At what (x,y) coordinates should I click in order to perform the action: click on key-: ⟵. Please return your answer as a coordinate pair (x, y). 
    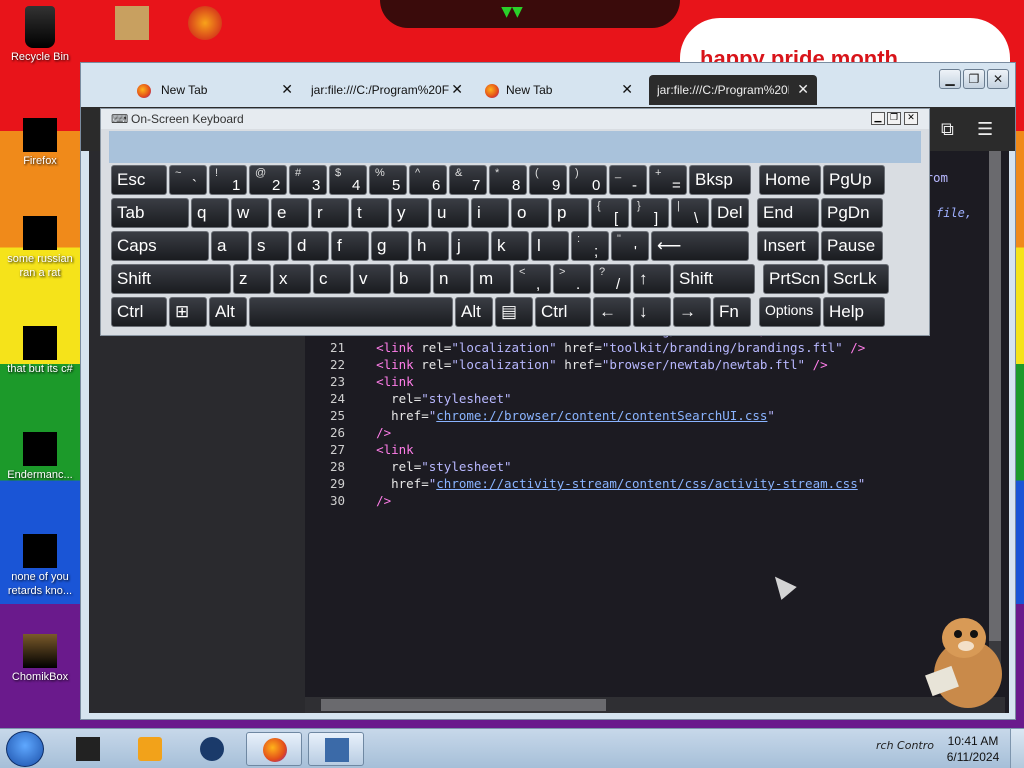
    Looking at the image, I should click on (700, 246).